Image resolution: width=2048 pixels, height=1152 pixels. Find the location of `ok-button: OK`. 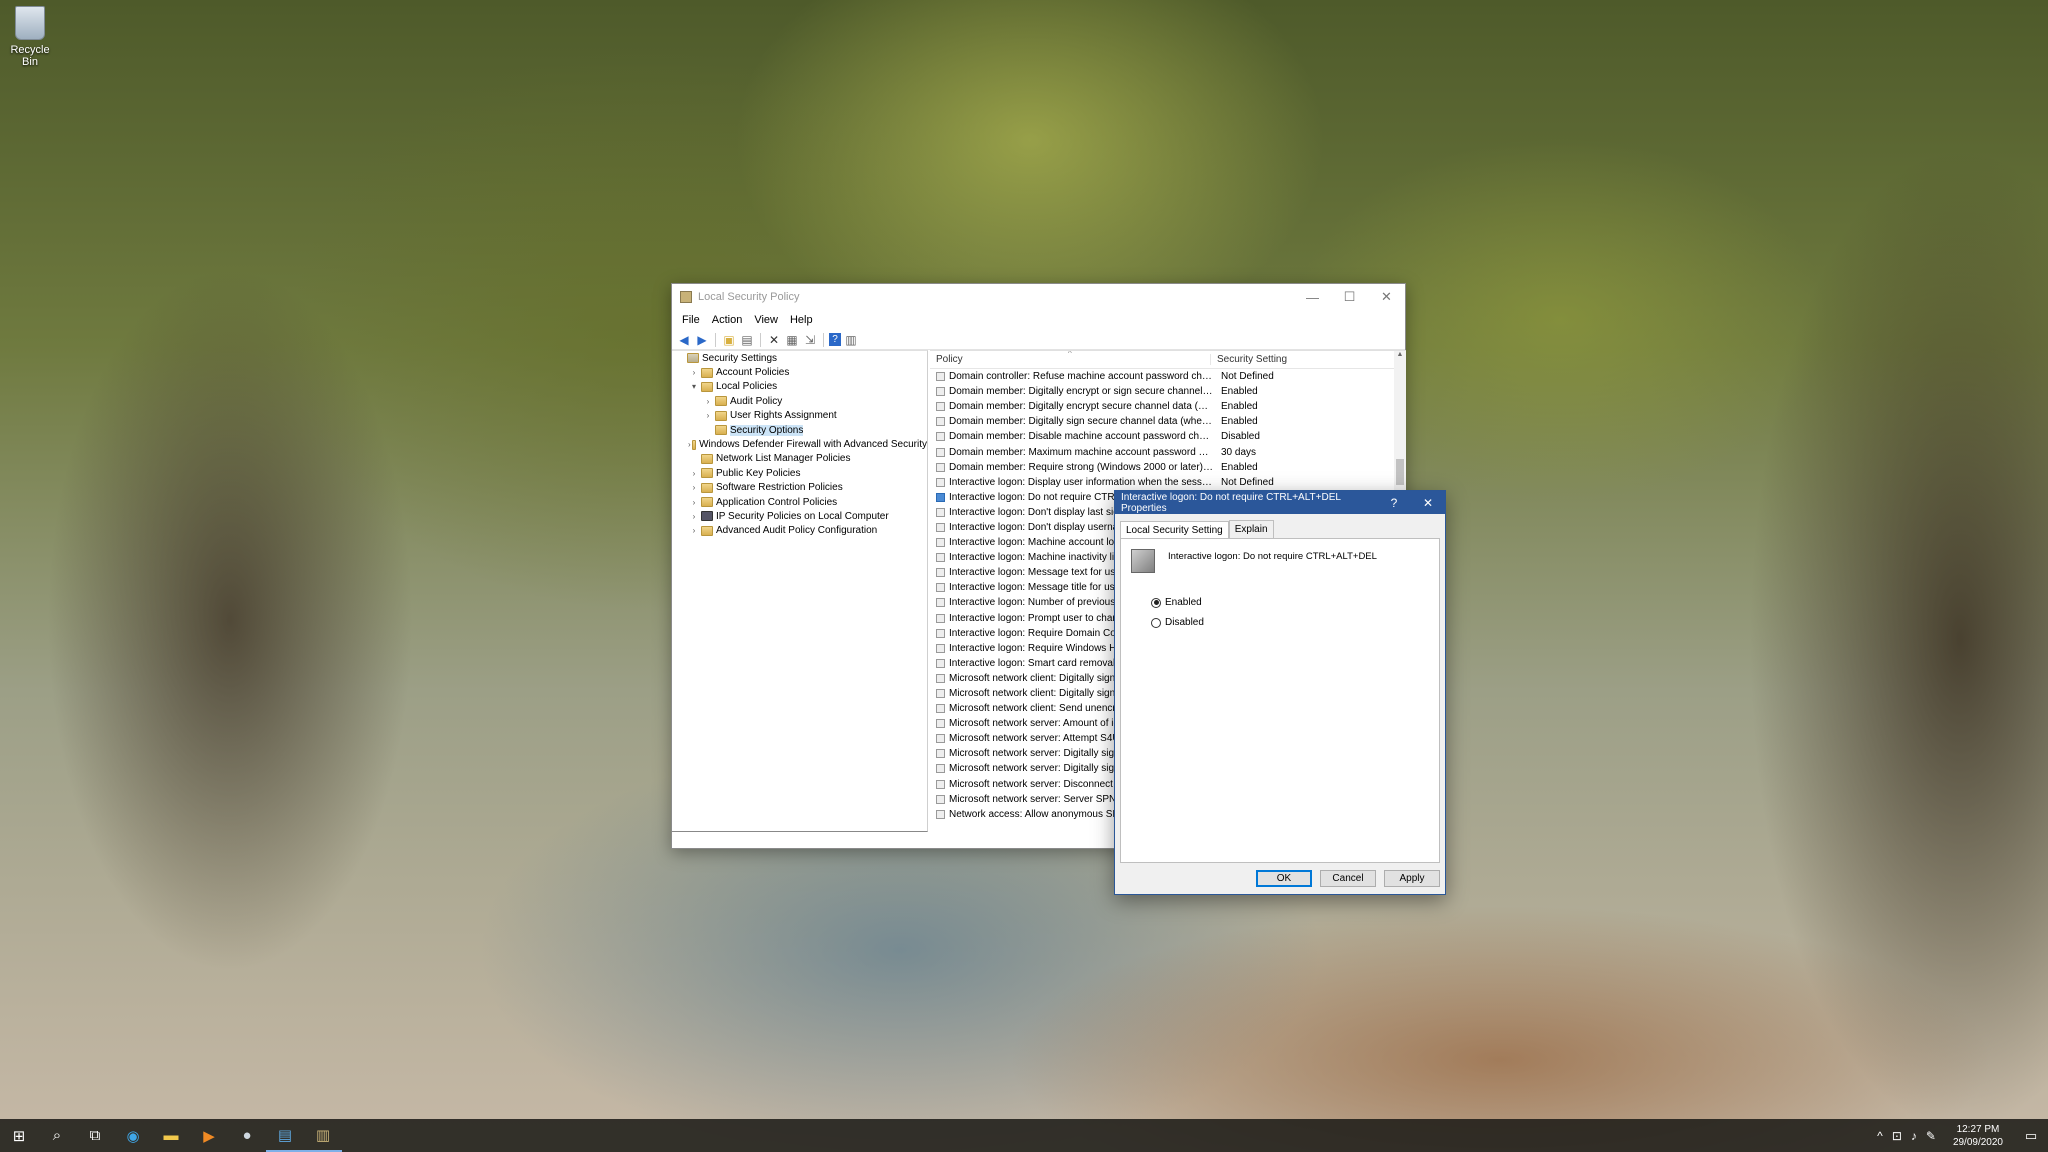

ok-button: OK is located at coordinates (1284, 878).